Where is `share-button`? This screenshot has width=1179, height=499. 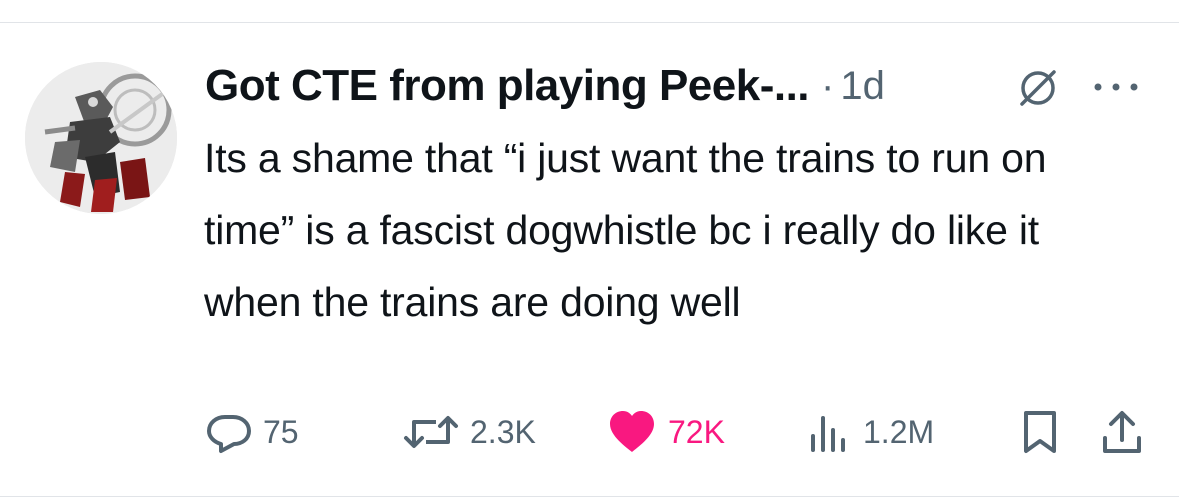
share-button is located at coordinates (1122, 432).